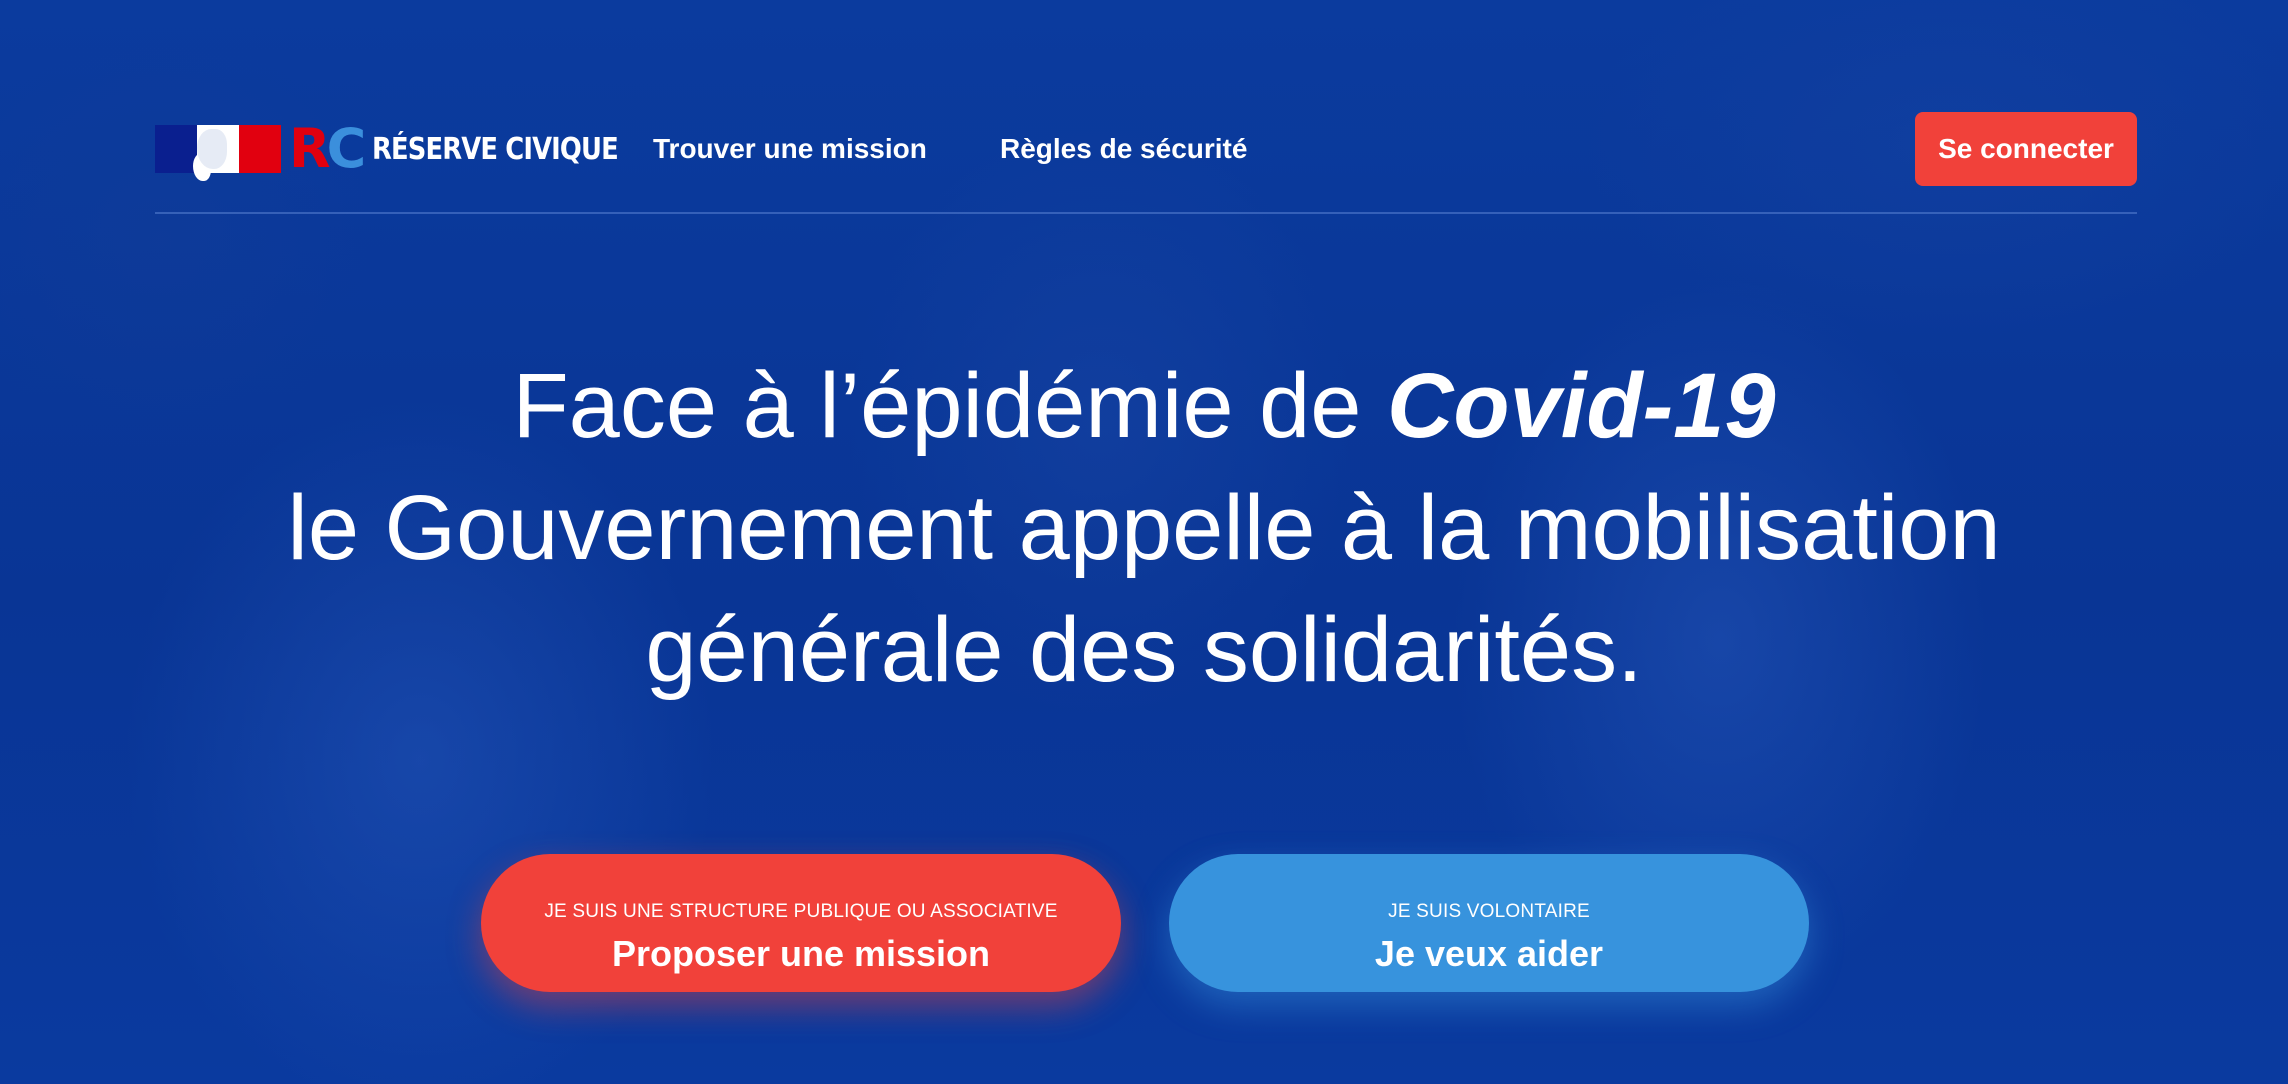 This screenshot has height=1084, width=2288. Describe the element at coordinates (949, 406) in the screenshot. I see `hero-line-1-text: Face à l’épidémie de` at that location.